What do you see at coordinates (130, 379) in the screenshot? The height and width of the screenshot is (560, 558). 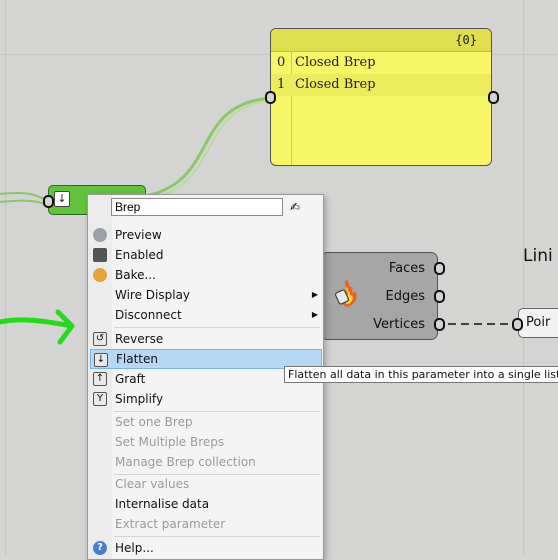 I see `menu-item-label: Graft` at bounding box center [130, 379].